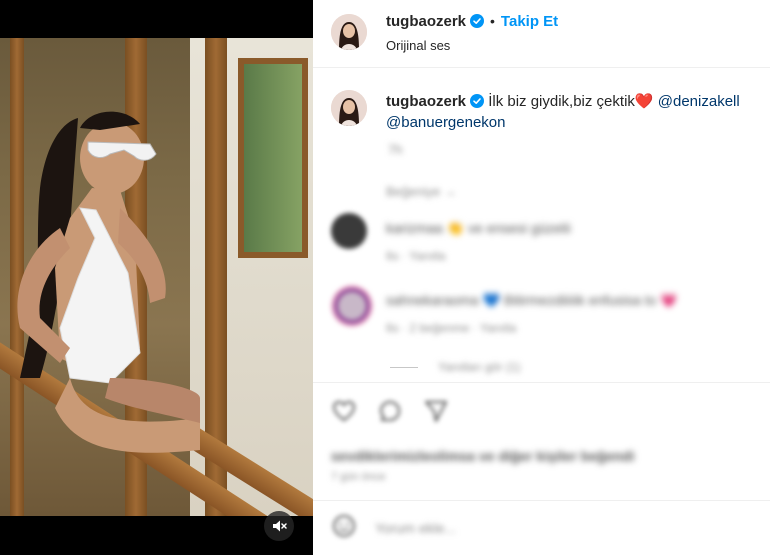 The width and height of the screenshot is (770, 555). I want to click on mention-link: @denizakell, so click(699, 101).